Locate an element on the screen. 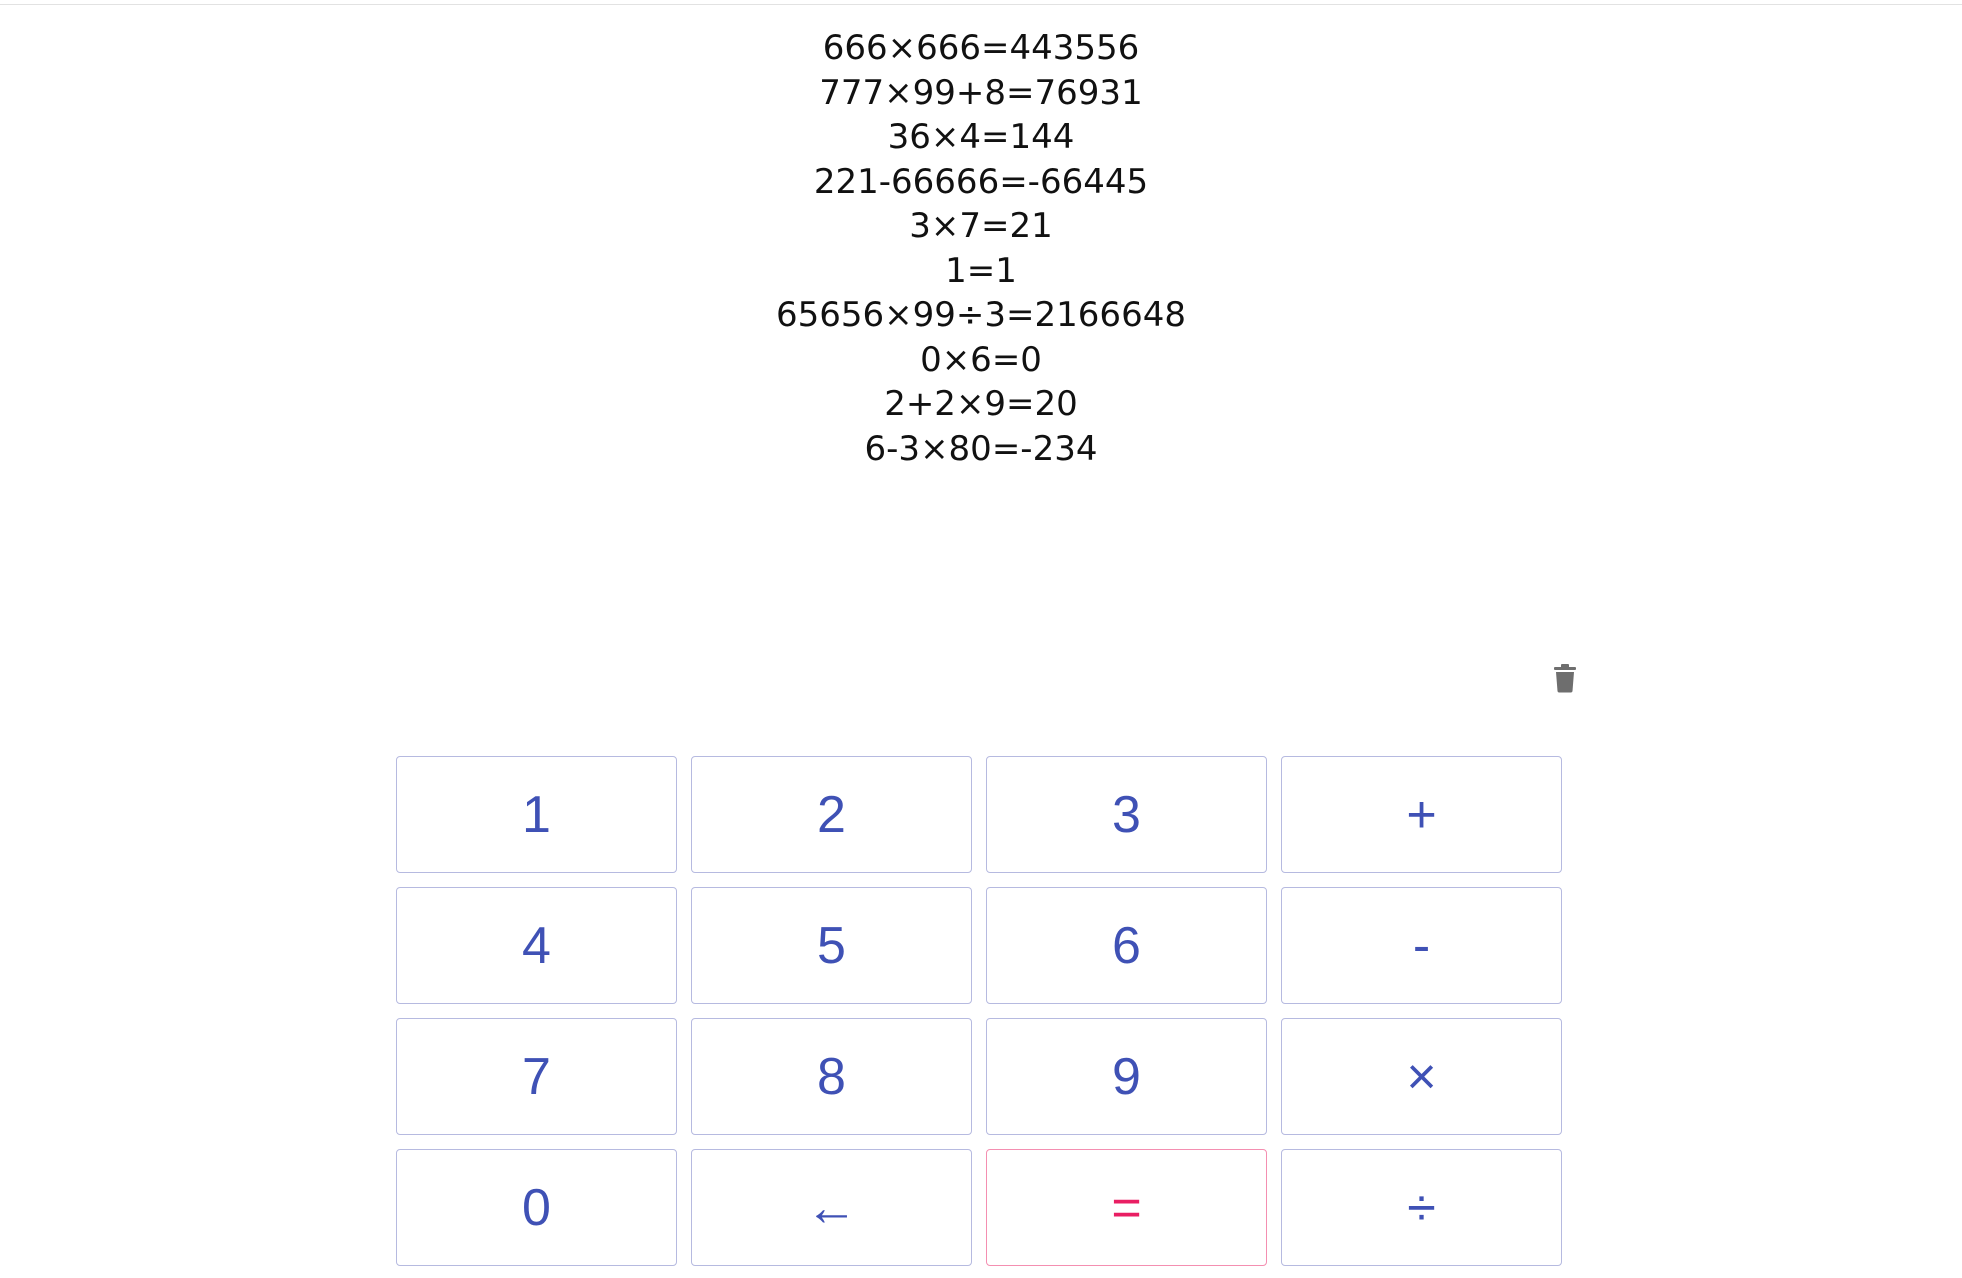 This screenshot has width=1962, height=1278. history-entry: 666×666=443556 is located at coordinates (981, 48).